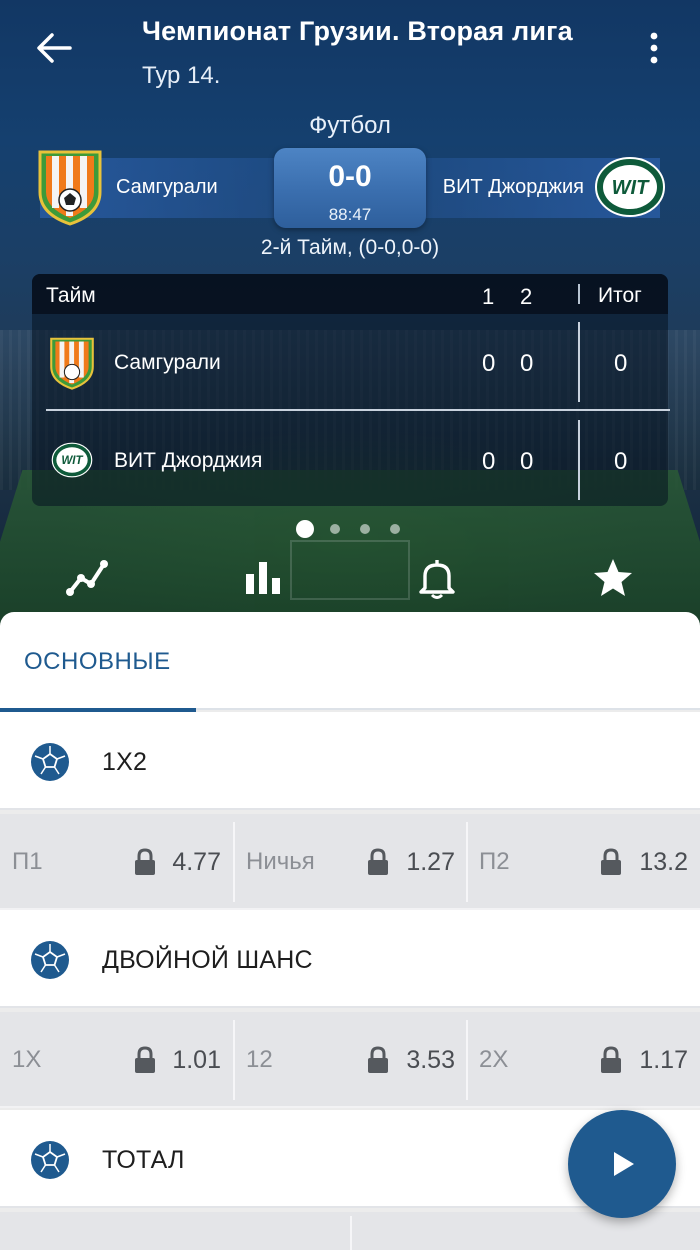 The width and height of the screenshot is (700, 1250). I want to click on odds-row-total-partial, so click(350, 1231).